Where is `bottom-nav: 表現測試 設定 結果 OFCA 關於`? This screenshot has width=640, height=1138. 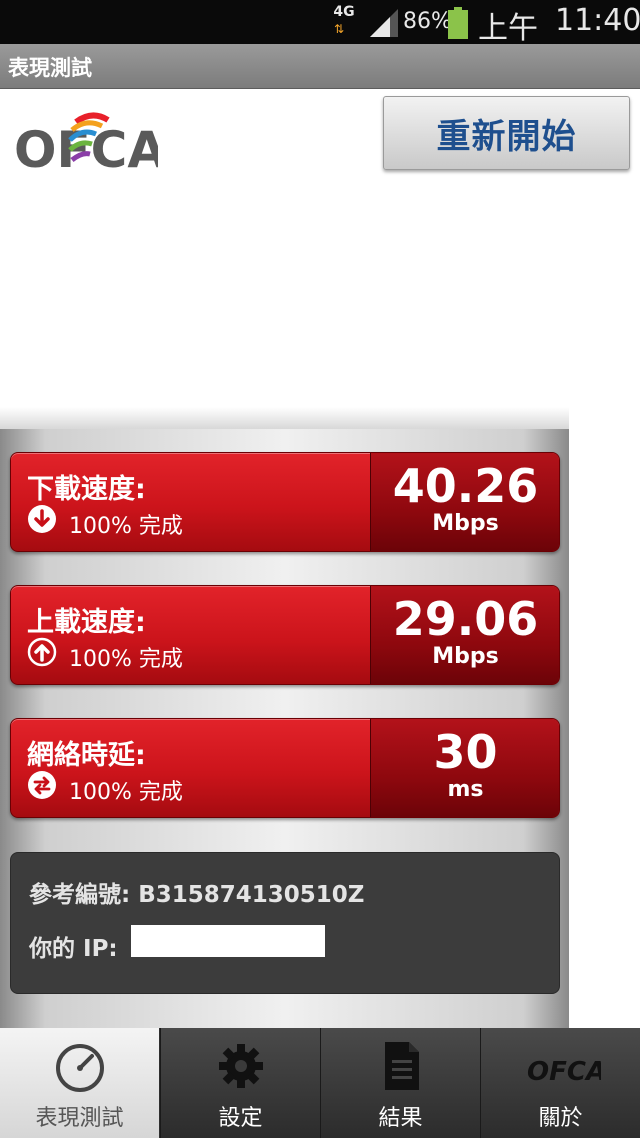
bottom-nav: 表現測試 設定 結果 OFCA 關於 is located at coordinates (320, 1083).